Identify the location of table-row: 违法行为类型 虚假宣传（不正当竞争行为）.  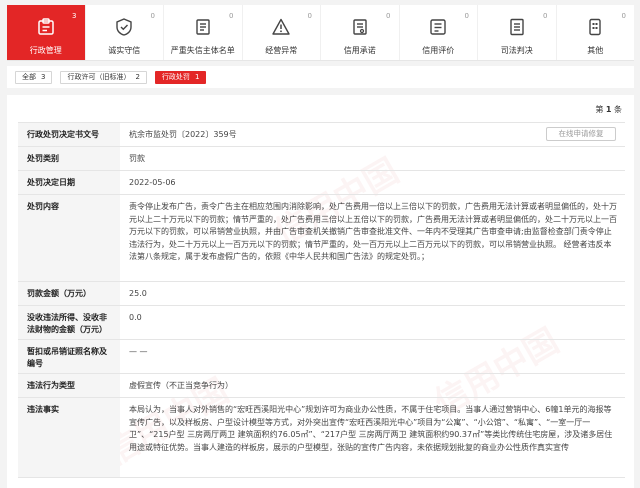
(321, 386).